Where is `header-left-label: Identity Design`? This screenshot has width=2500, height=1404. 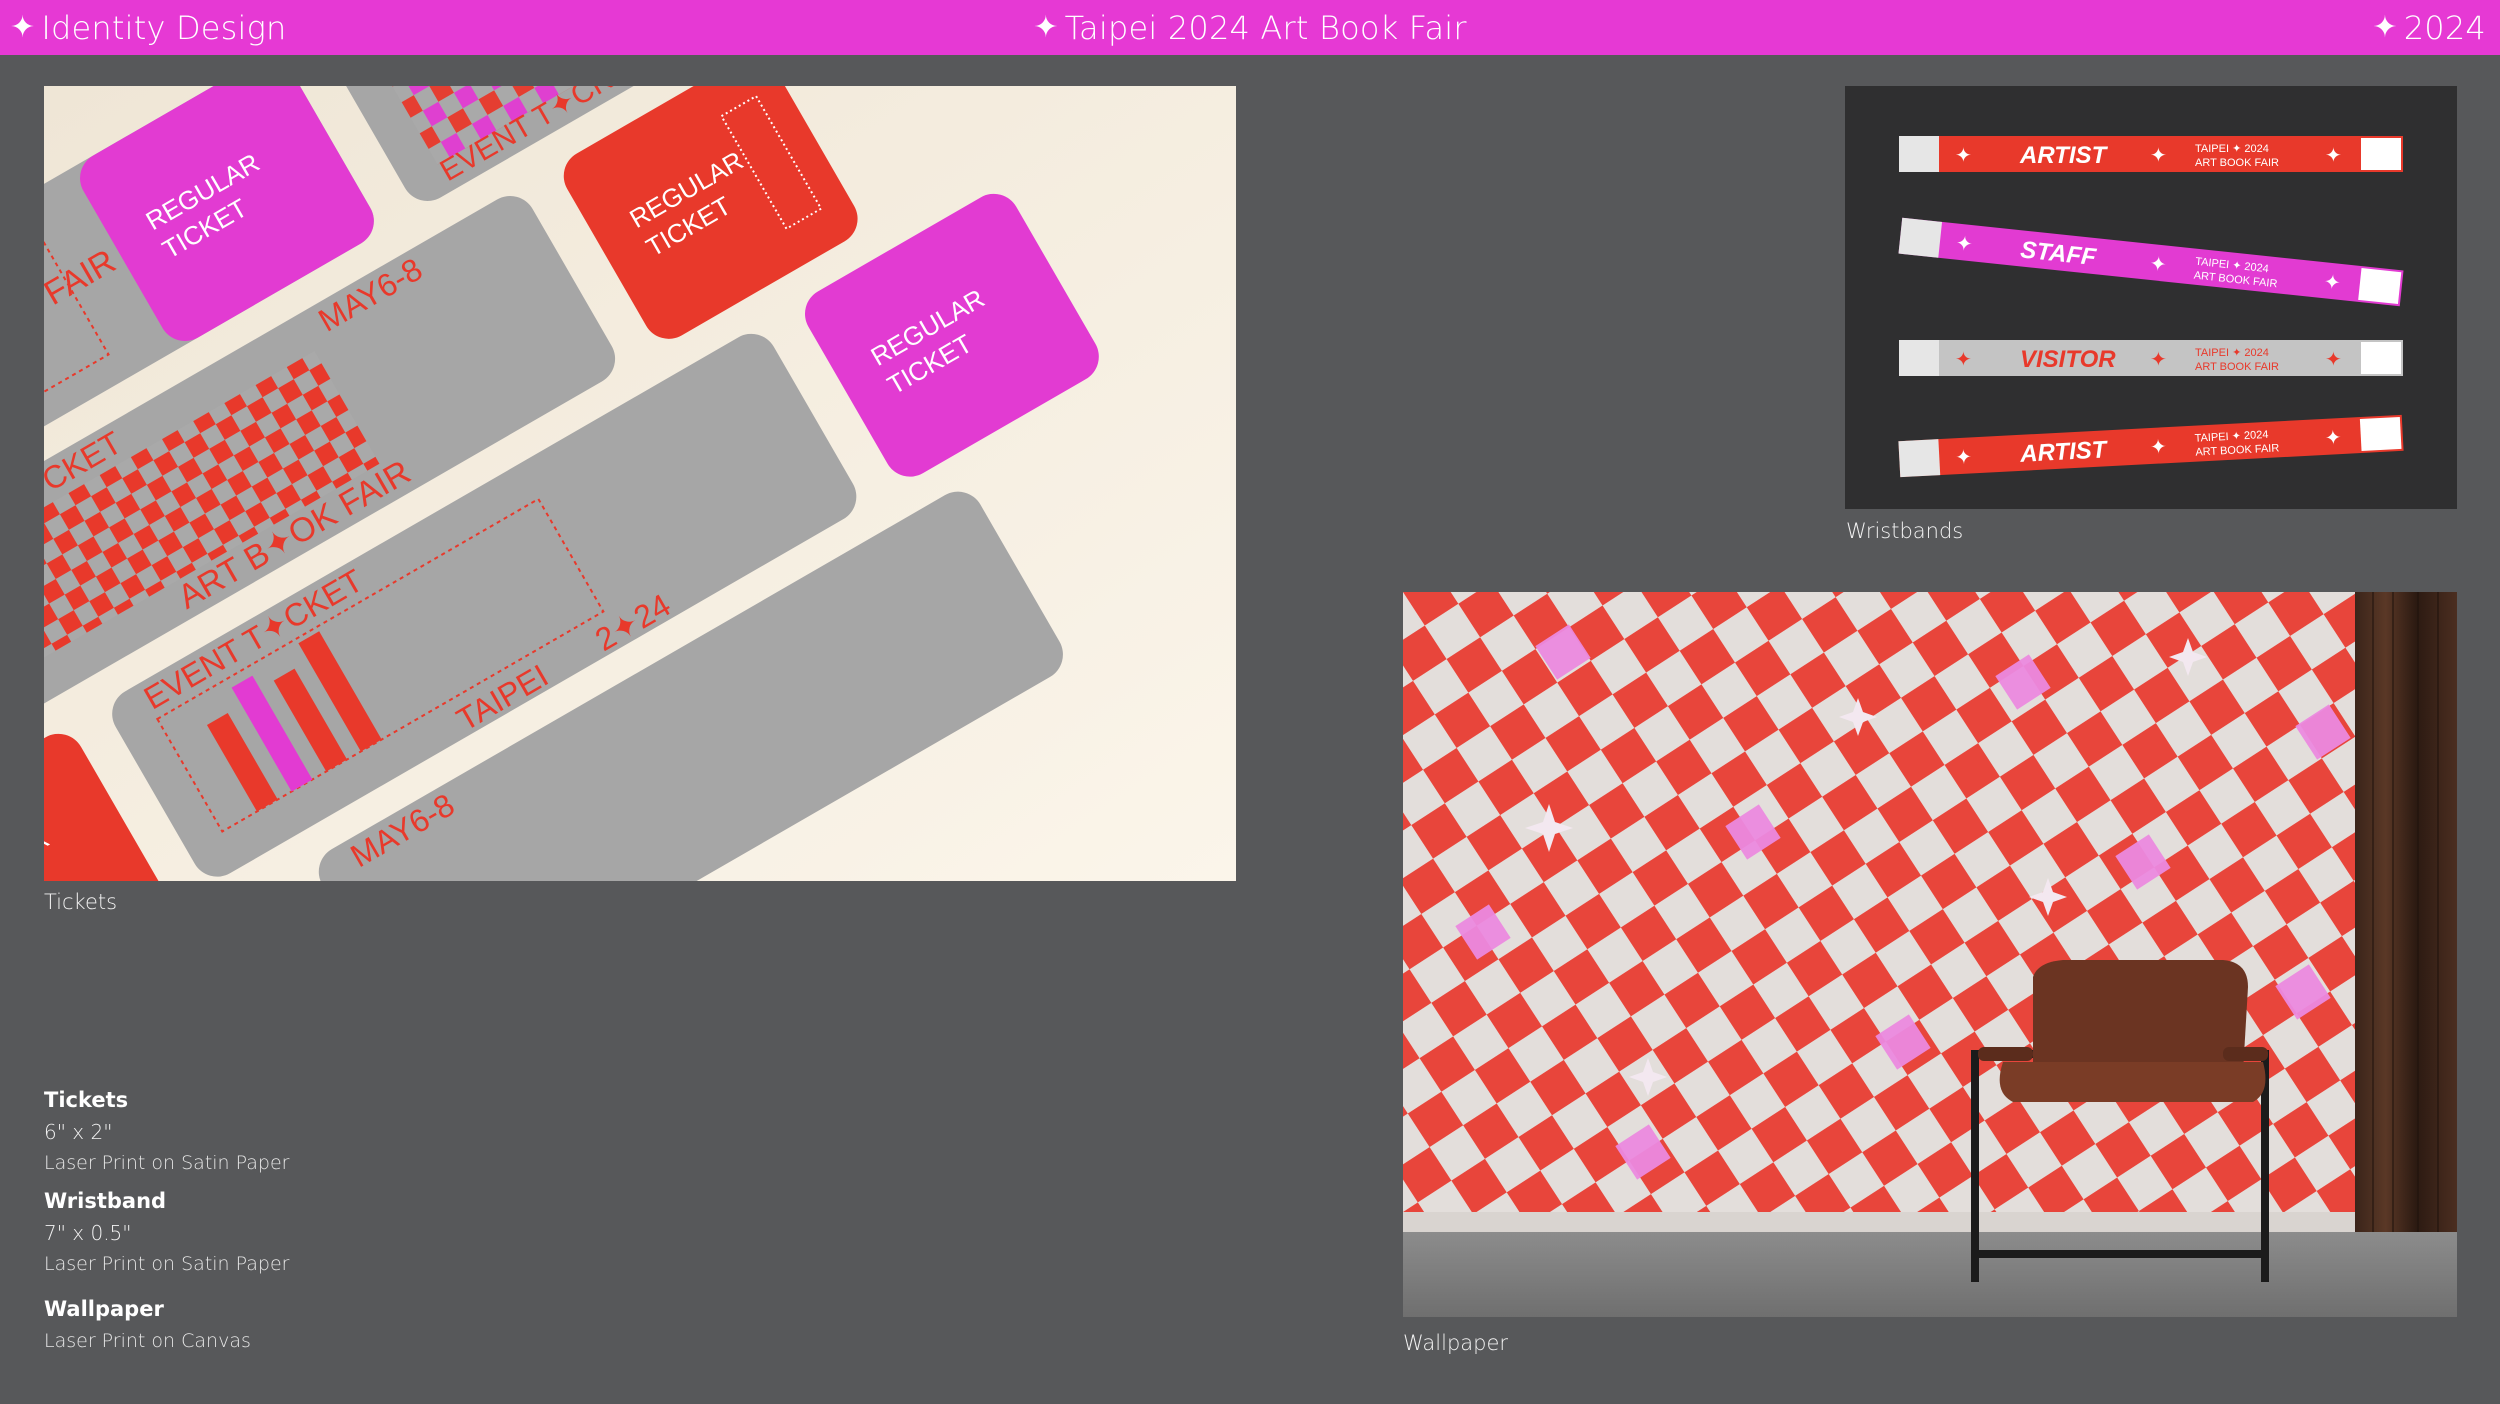 header-left-label: Identity Design is located at coordinates (164, 27).